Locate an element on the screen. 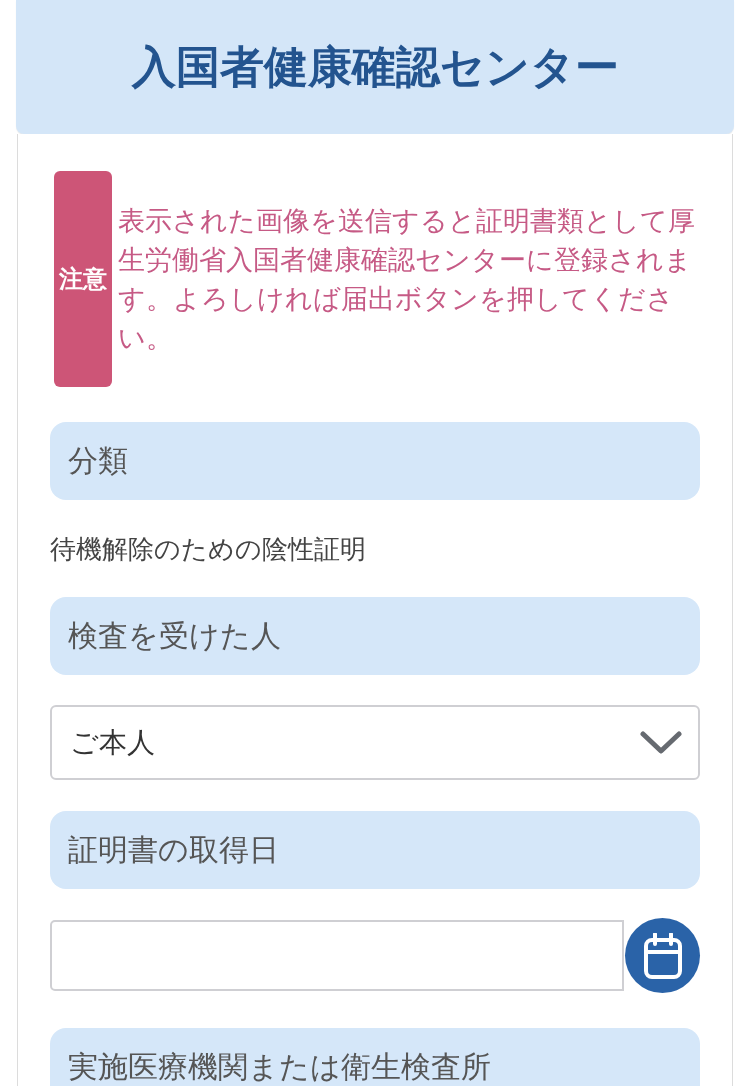 This screenshot has width=750, height=1086. calendar-icon is located at coordinates (662, 955).